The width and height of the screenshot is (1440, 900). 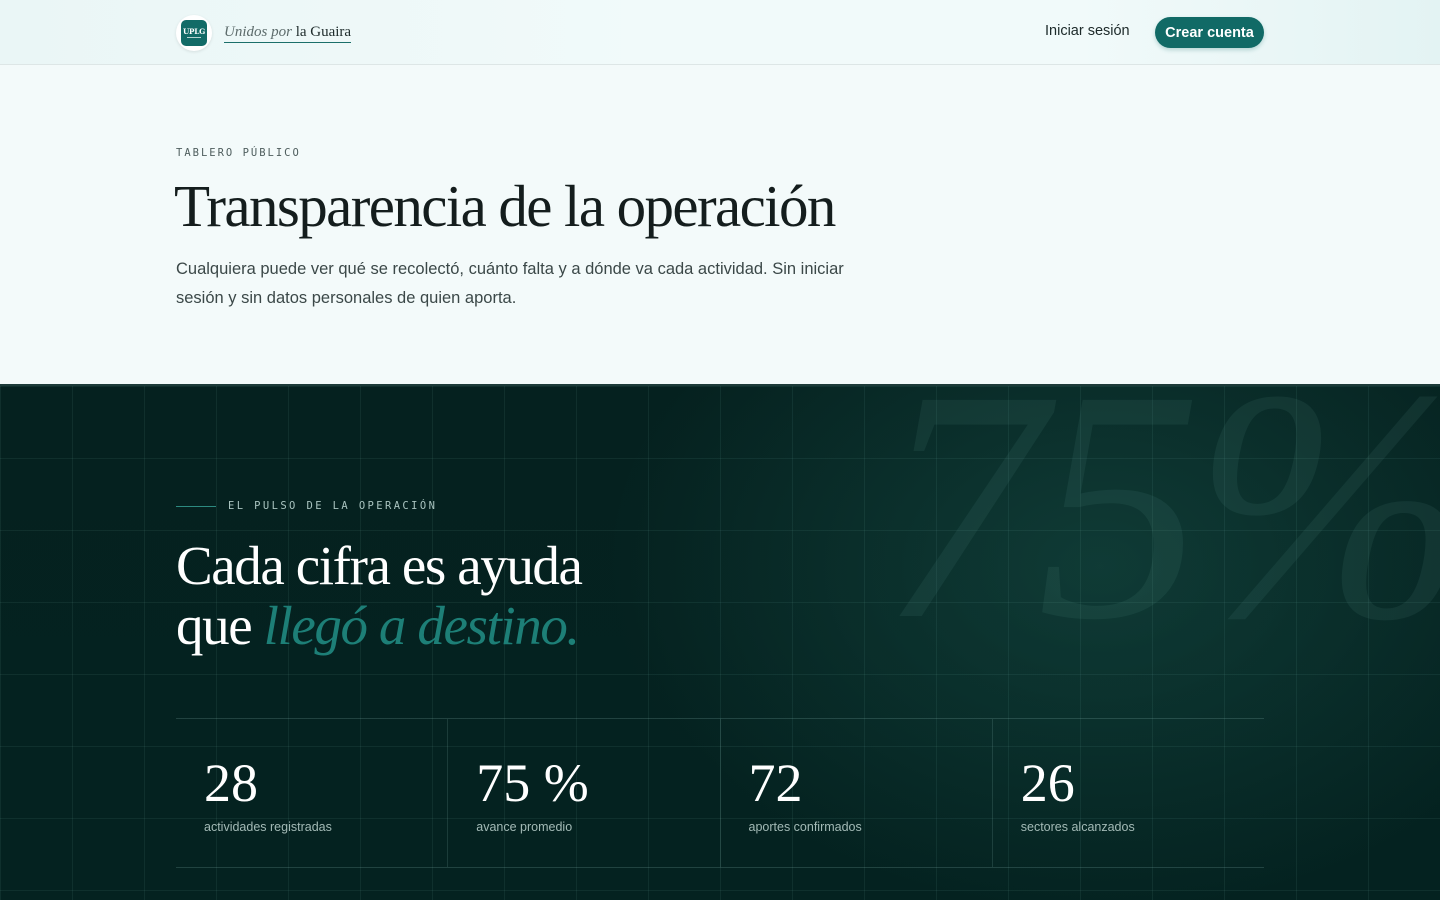 What do you see at coordinates (214, 625) in the screenshot?
I see `pulse-title-prefix: que` at bounding box center [214, 625].